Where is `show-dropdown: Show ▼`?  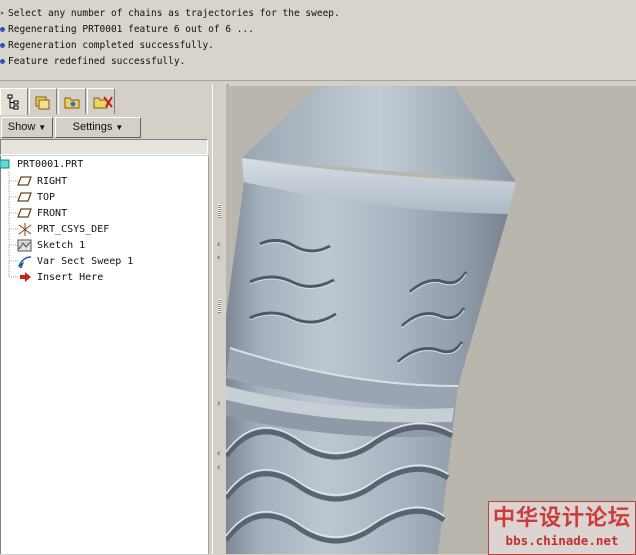 show-dropdown: Show ▼ is located at coordinates (27, 127).